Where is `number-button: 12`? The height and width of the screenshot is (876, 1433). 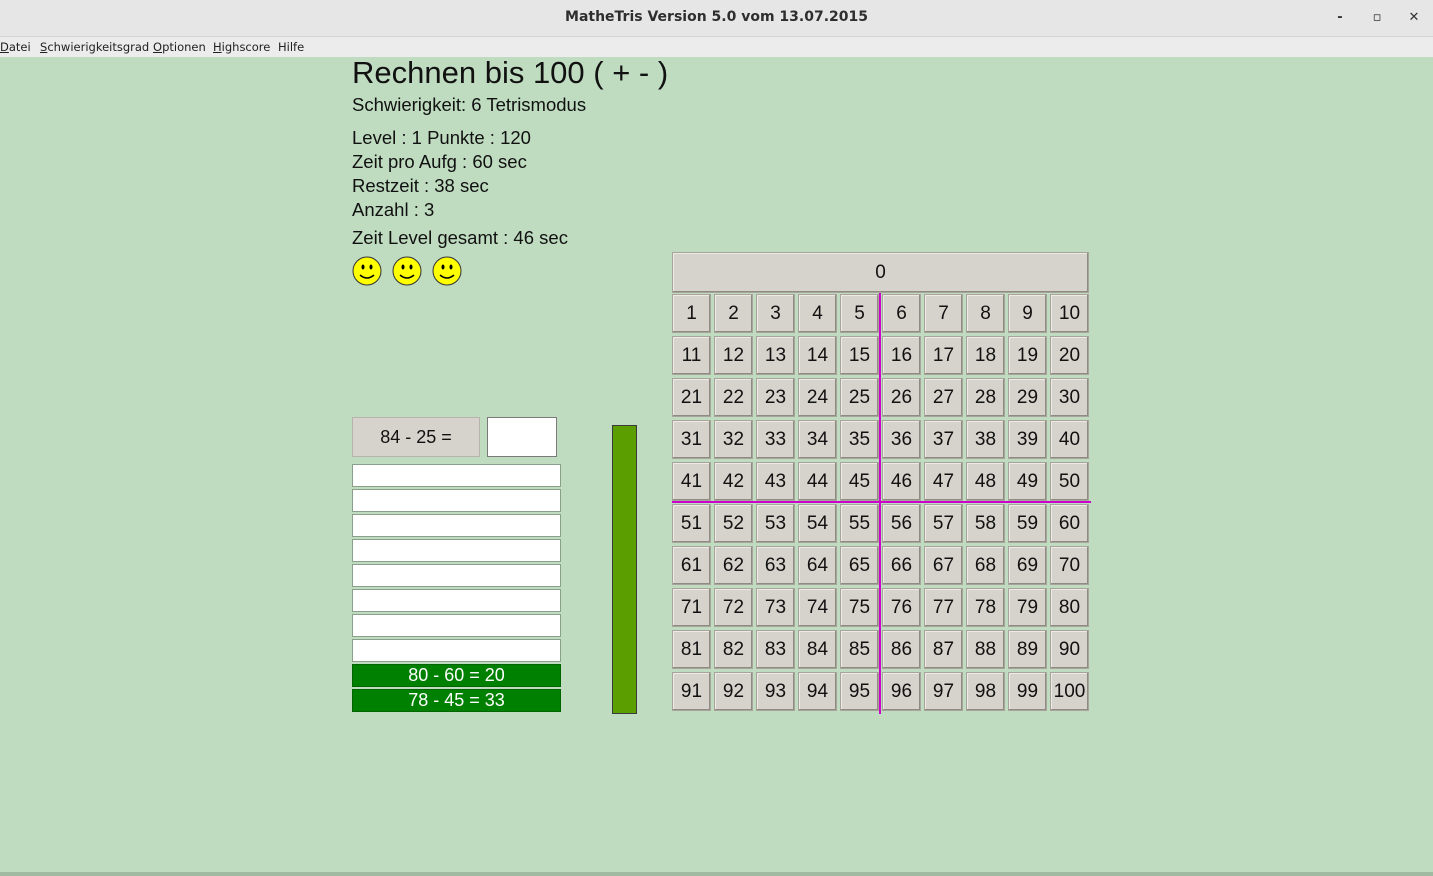
number-button: 12 is located at coordinates (733, 355).